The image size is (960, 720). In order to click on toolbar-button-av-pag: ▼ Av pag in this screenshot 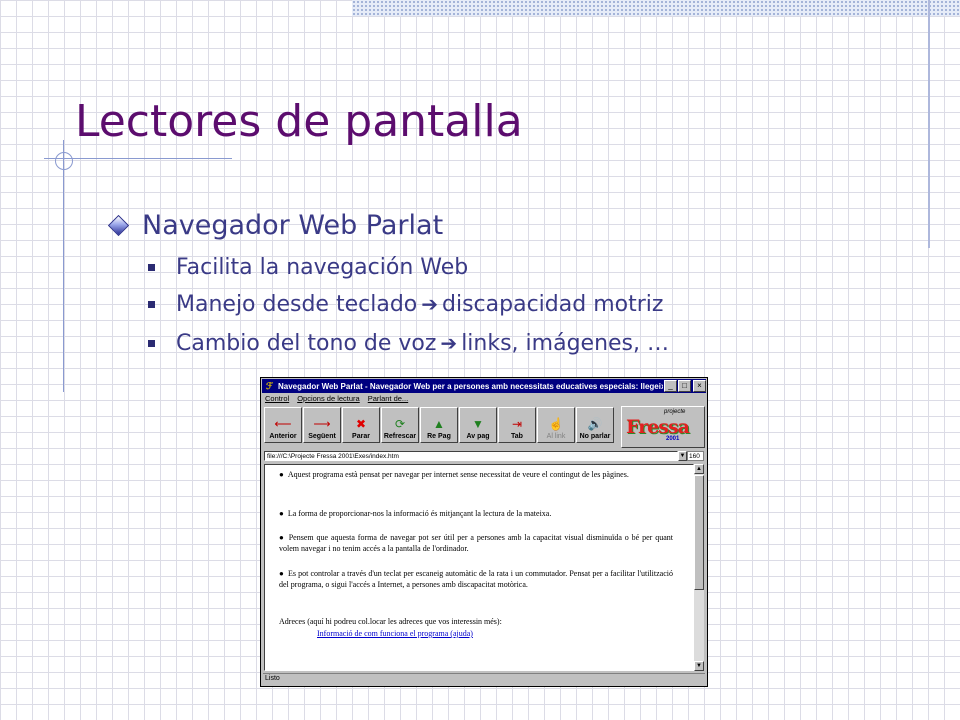, I will do `click(478, 425)`.